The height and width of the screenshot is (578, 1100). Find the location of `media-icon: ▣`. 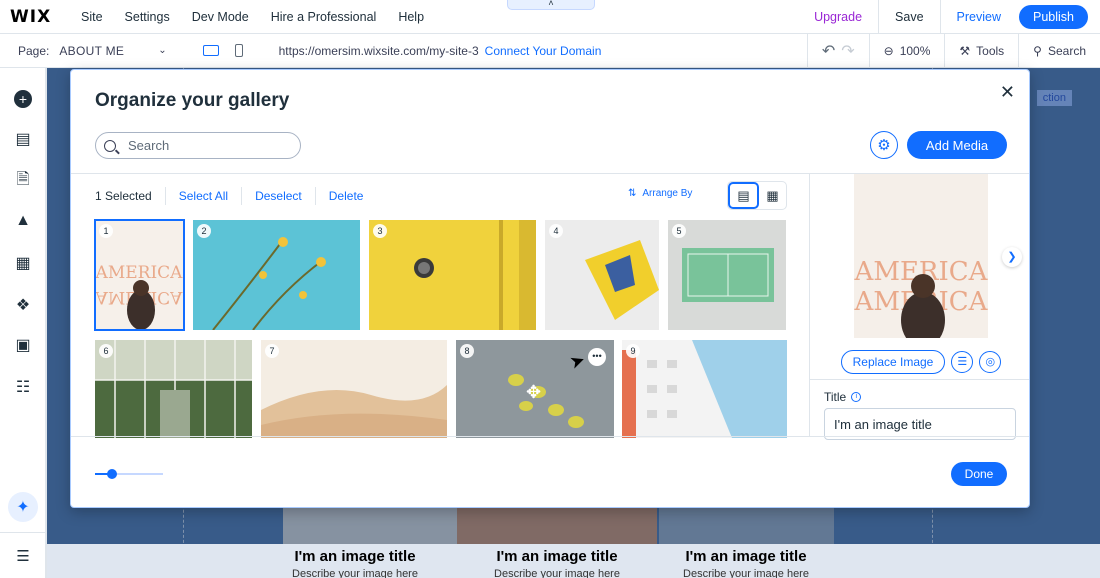

media-icon: ▣ is located at coordinates (23, 345).